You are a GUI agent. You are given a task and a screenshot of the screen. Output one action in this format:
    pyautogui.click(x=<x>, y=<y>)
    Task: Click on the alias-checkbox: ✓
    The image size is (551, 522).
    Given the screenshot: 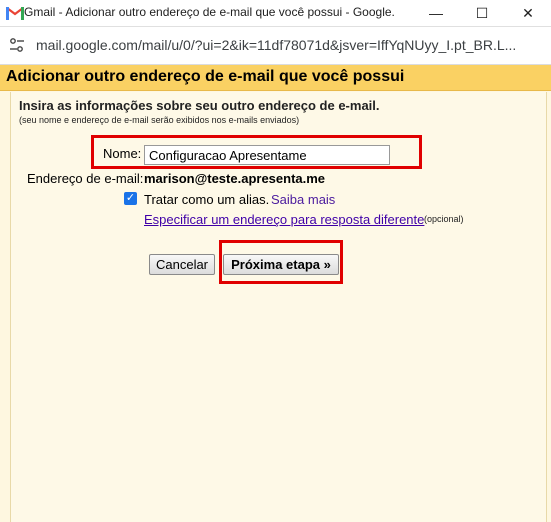 What is the action you would take?
    pyautogui.click(x=130, y=198)
    